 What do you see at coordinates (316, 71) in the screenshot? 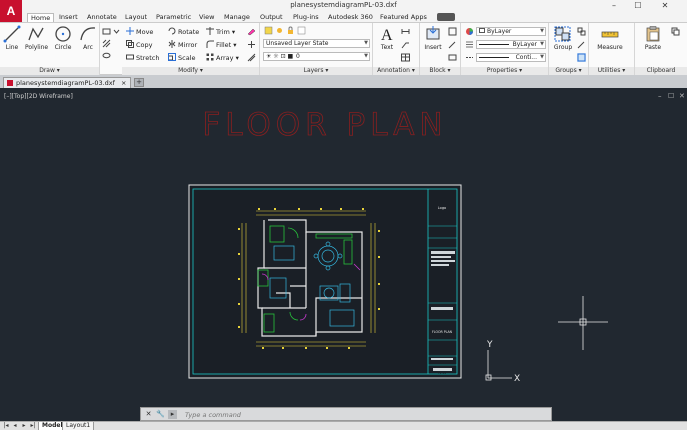
I see `layers-panel-label: Layers ▾` at bounding box center [316, 71].